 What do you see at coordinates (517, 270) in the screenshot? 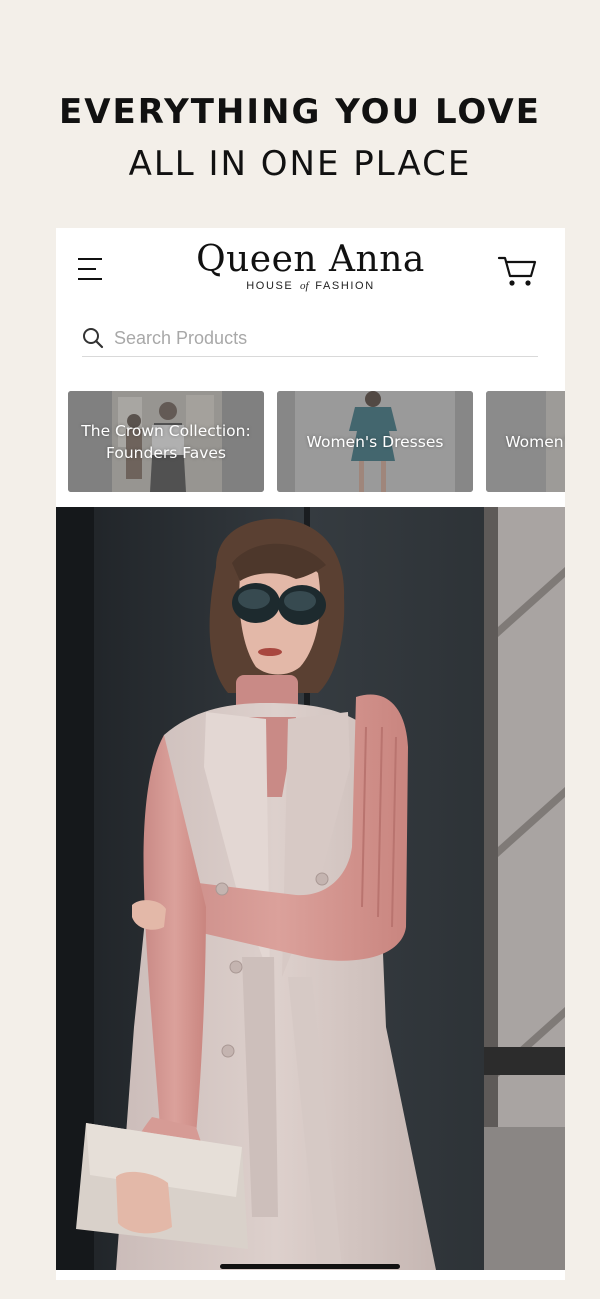
I see `cart-icon` at bounding box center [517, 270].